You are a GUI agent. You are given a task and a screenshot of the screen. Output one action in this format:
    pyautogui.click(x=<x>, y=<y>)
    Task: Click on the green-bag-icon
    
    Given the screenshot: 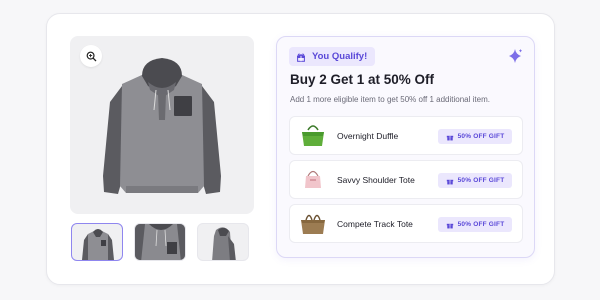 What is the action you would take?
    pyautogui.click(x=313, y=135)
    